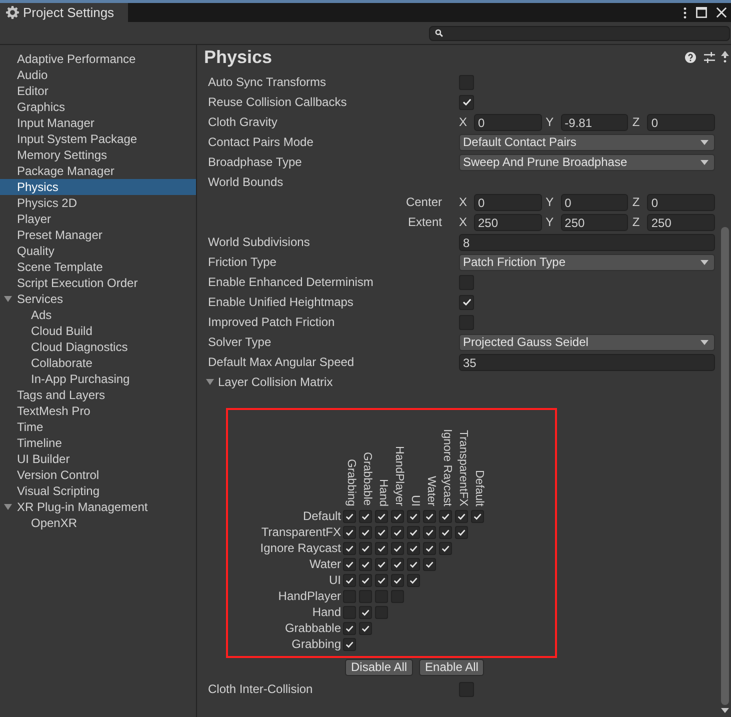 This screenshot has width=731, height=717. Describe the element at coordinates (98, 331) in the screenshot. I see `sidebar-item: Cloud Build` at that location.